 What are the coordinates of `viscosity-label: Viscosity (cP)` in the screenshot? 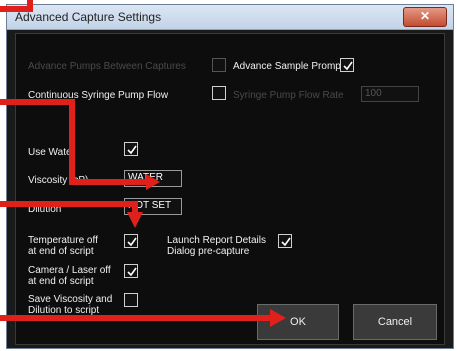 It's located at (58, 180).